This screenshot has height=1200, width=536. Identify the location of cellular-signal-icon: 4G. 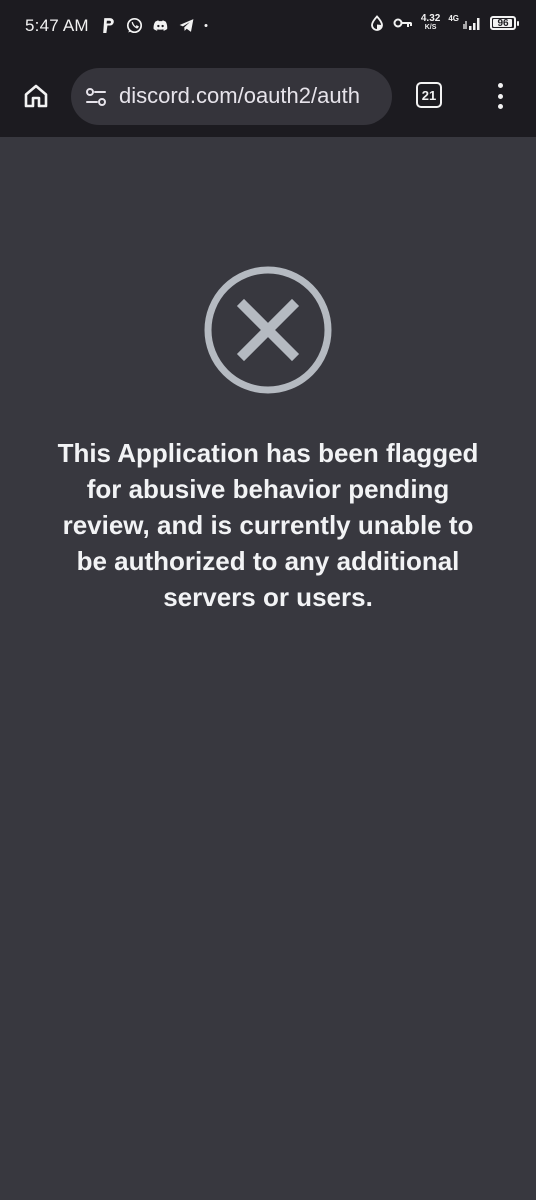
(465, 23).